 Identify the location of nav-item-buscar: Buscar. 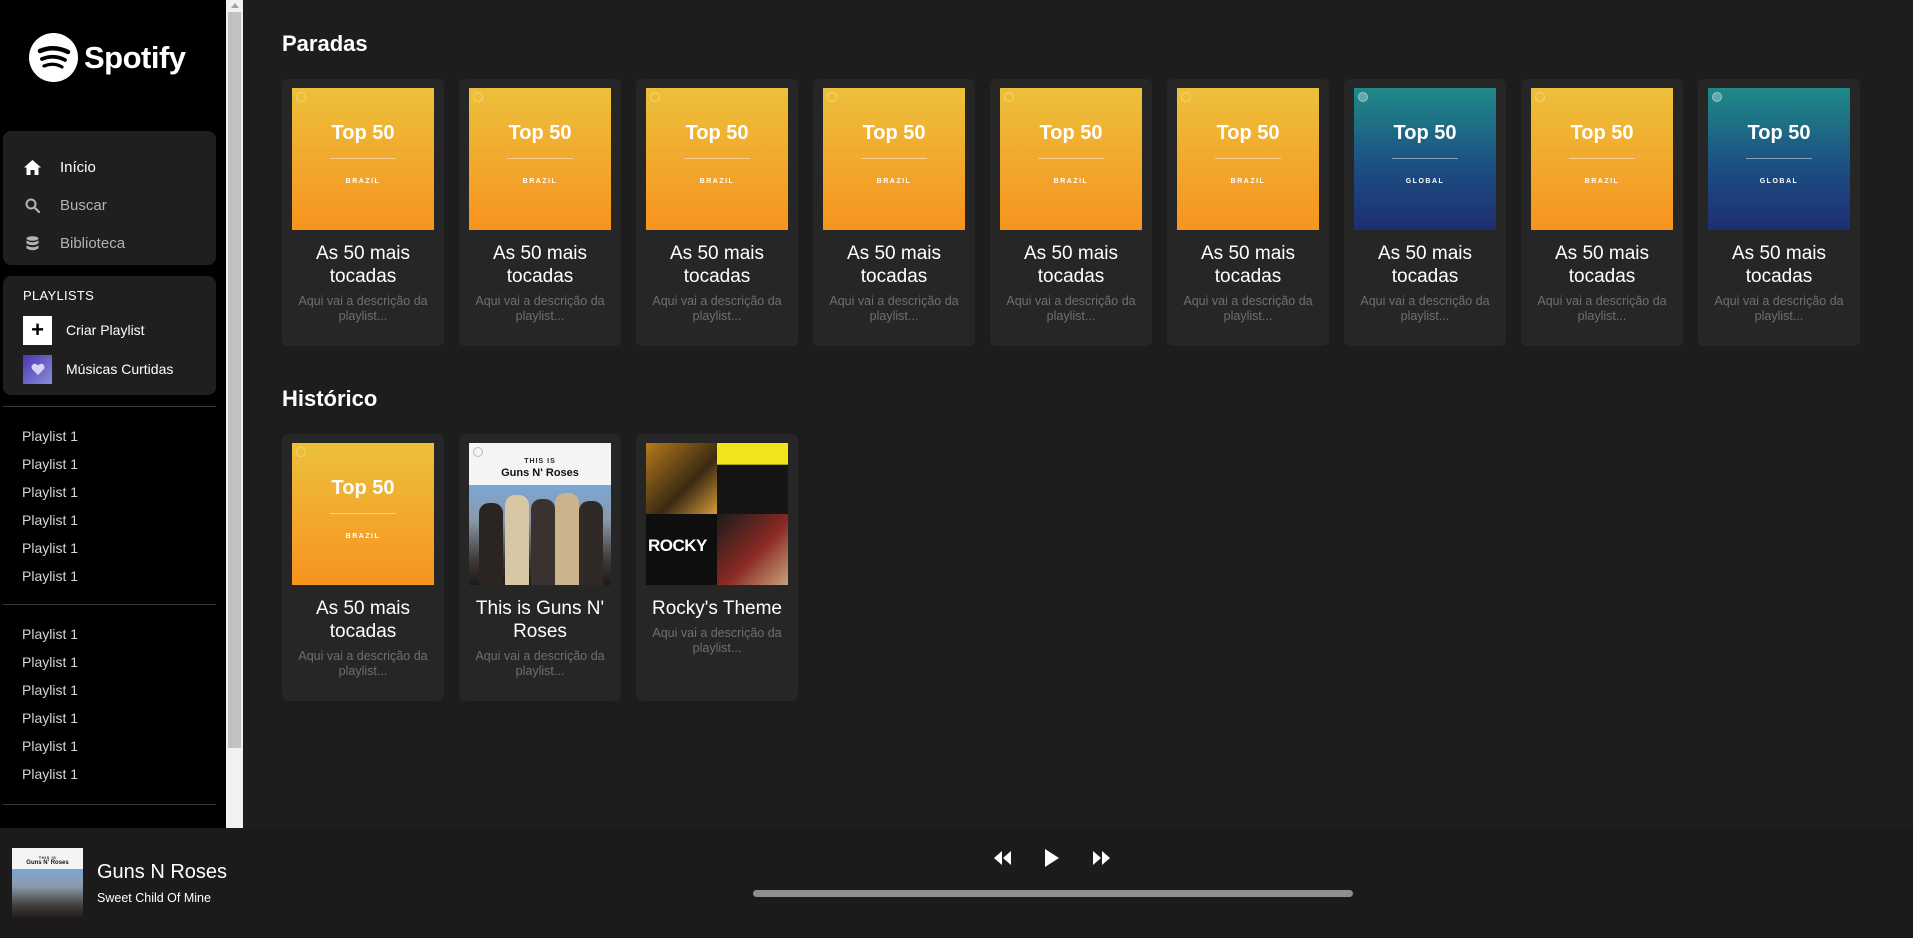
(109, 205).